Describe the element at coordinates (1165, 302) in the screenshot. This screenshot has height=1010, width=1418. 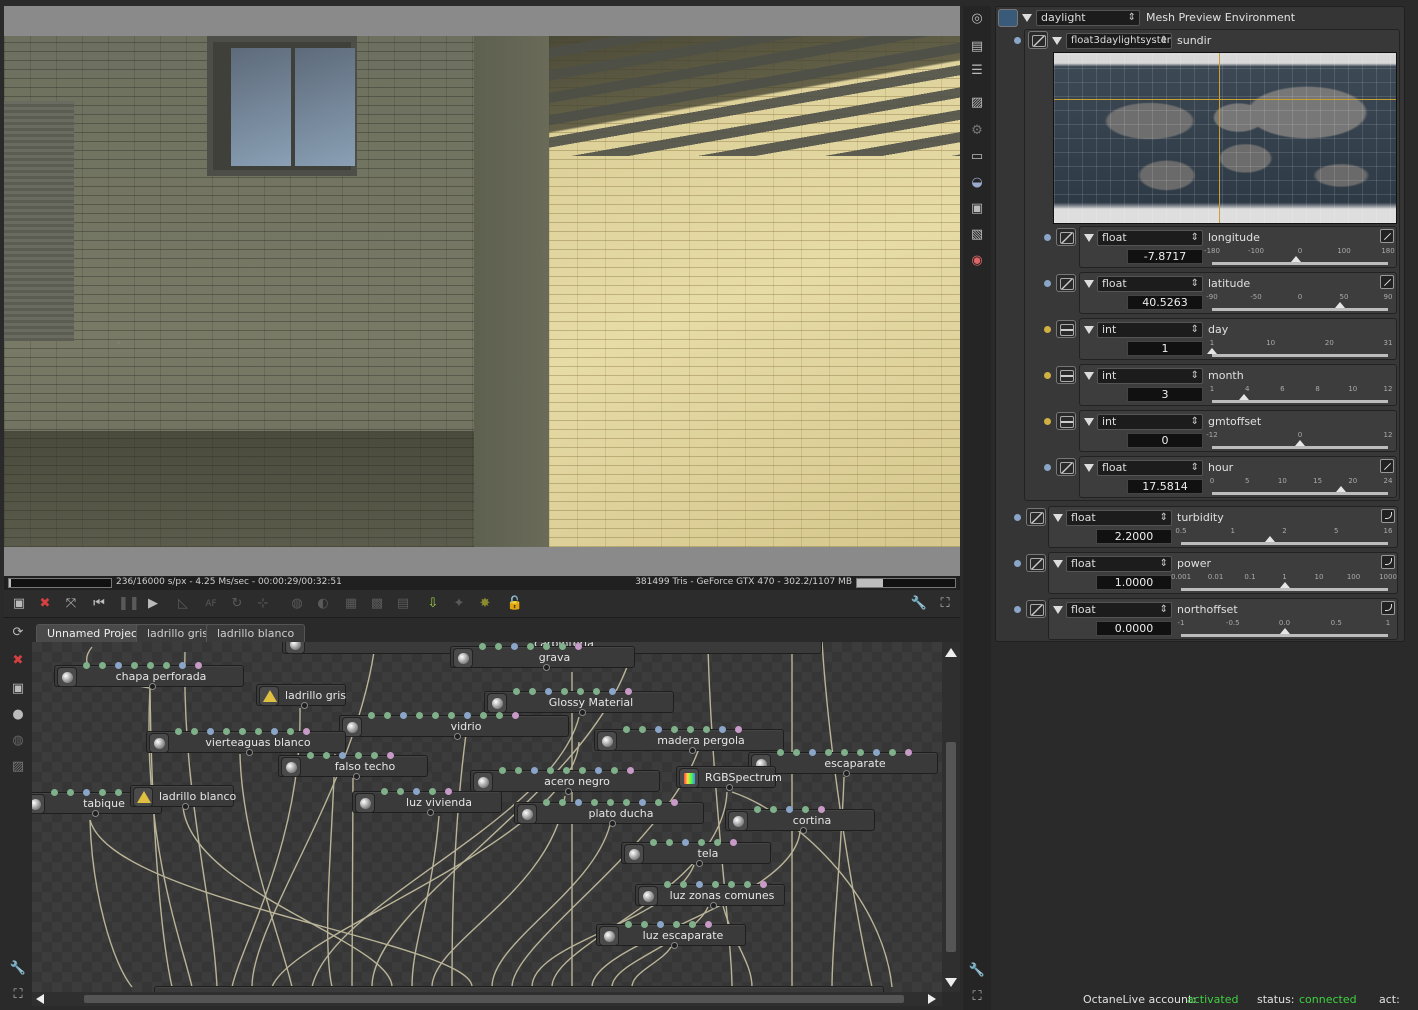
I see `latitude-value: 40.5263` at that location.